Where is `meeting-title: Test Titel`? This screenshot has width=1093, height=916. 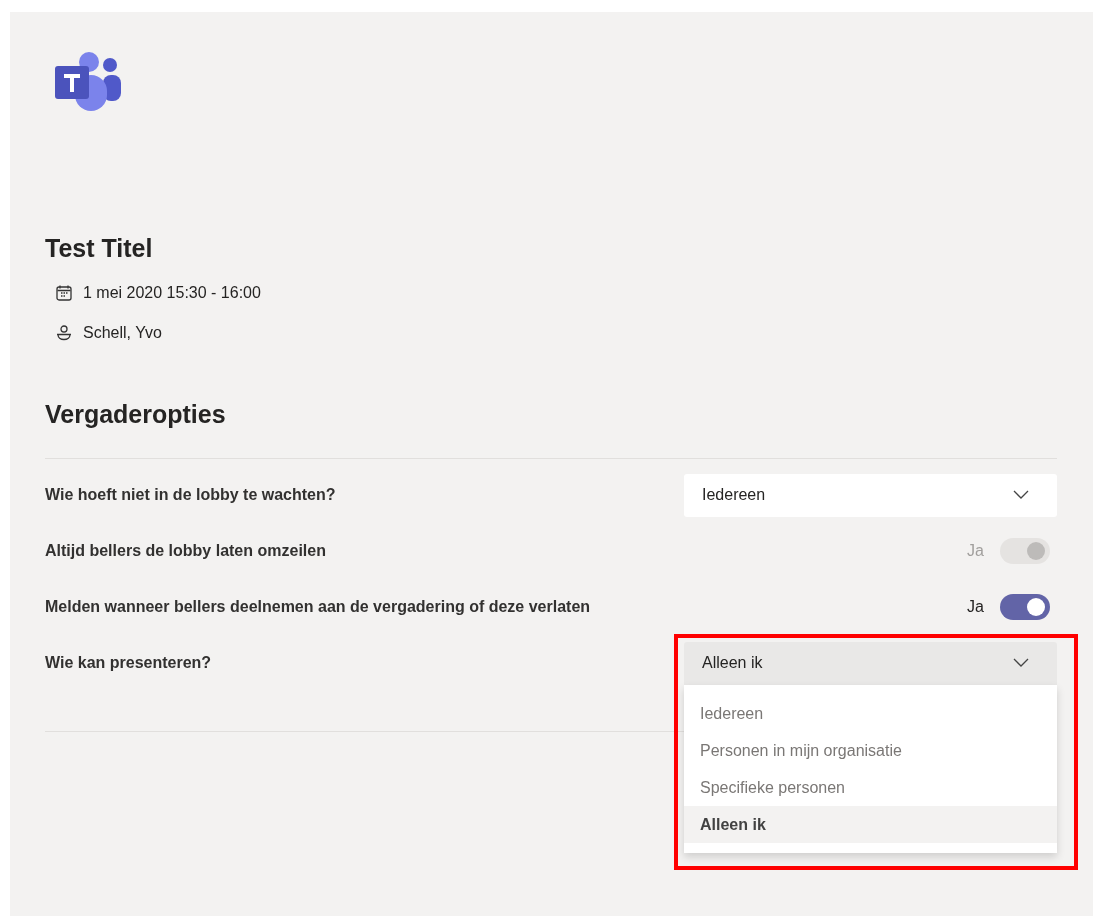
meeting-title: Test Titel is located at coordinates (99, 248).